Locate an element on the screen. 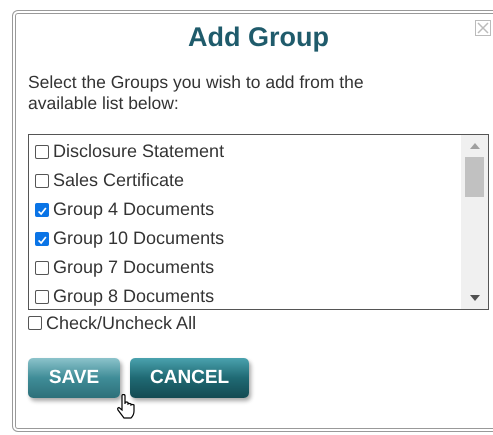  instructions-text: Select the Groups you wish to add from the available list below: is located at coordinates (196, 93).